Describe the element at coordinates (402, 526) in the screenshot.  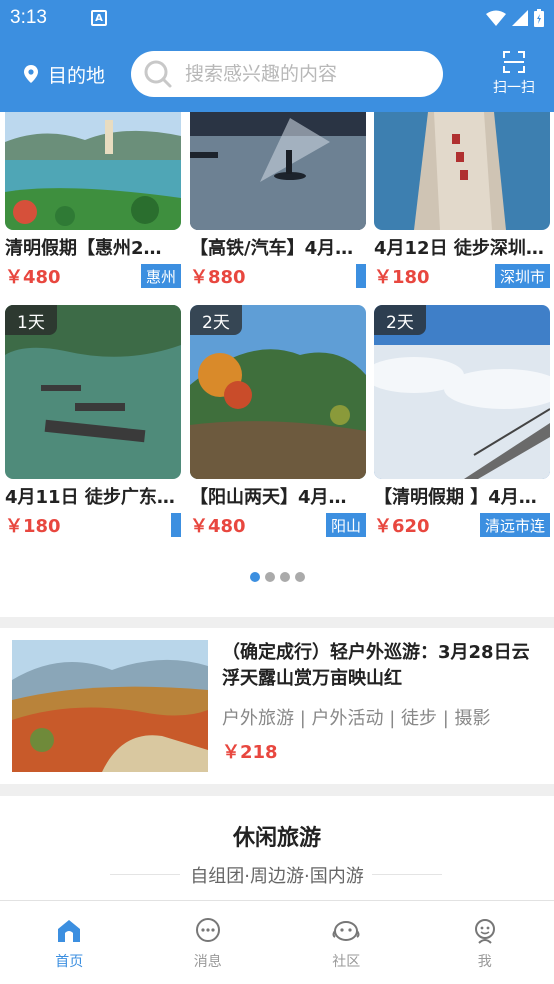
I see `trip-price: ￥620` at that location.